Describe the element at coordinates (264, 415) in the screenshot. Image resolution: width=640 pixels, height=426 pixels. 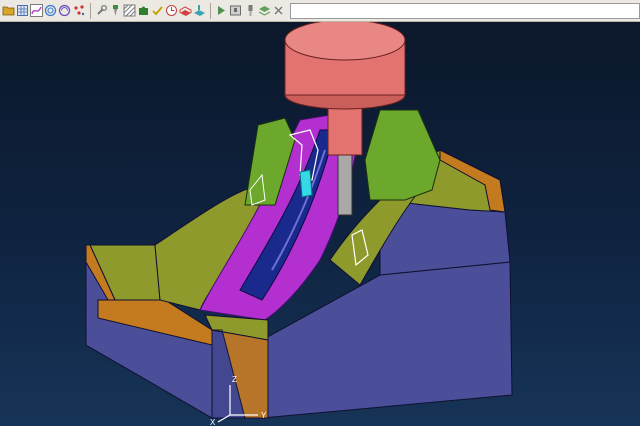
I see `axis-y-label: Y` at that location.